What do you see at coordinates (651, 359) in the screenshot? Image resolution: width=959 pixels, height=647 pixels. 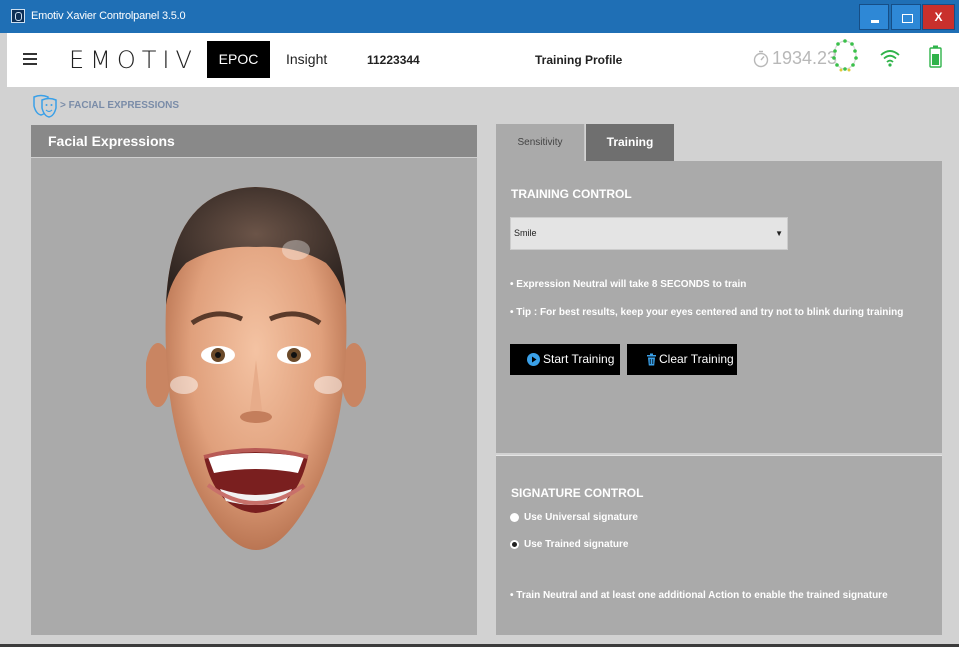 I see `trash-icon` at bounding box center [651, 359].